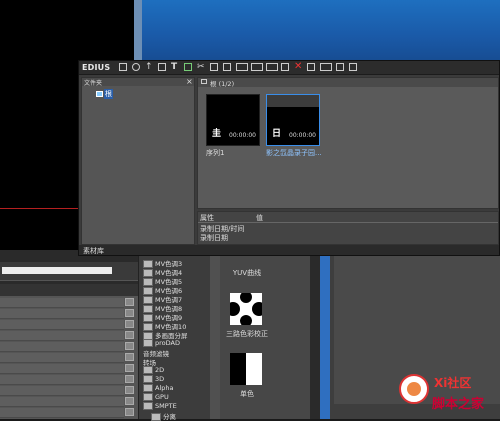  I want to click on svg-text: Xi社区, so click(452, 382).